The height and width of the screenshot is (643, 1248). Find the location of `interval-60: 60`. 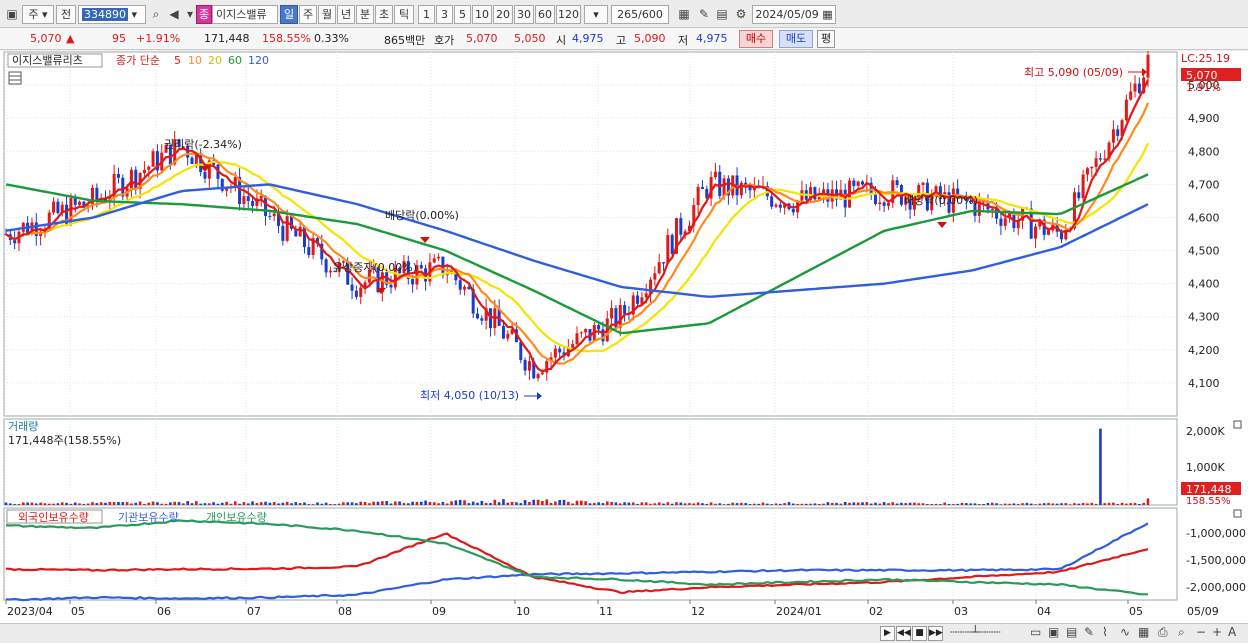

interval-60: 60 is located at coordinates (545, 14).